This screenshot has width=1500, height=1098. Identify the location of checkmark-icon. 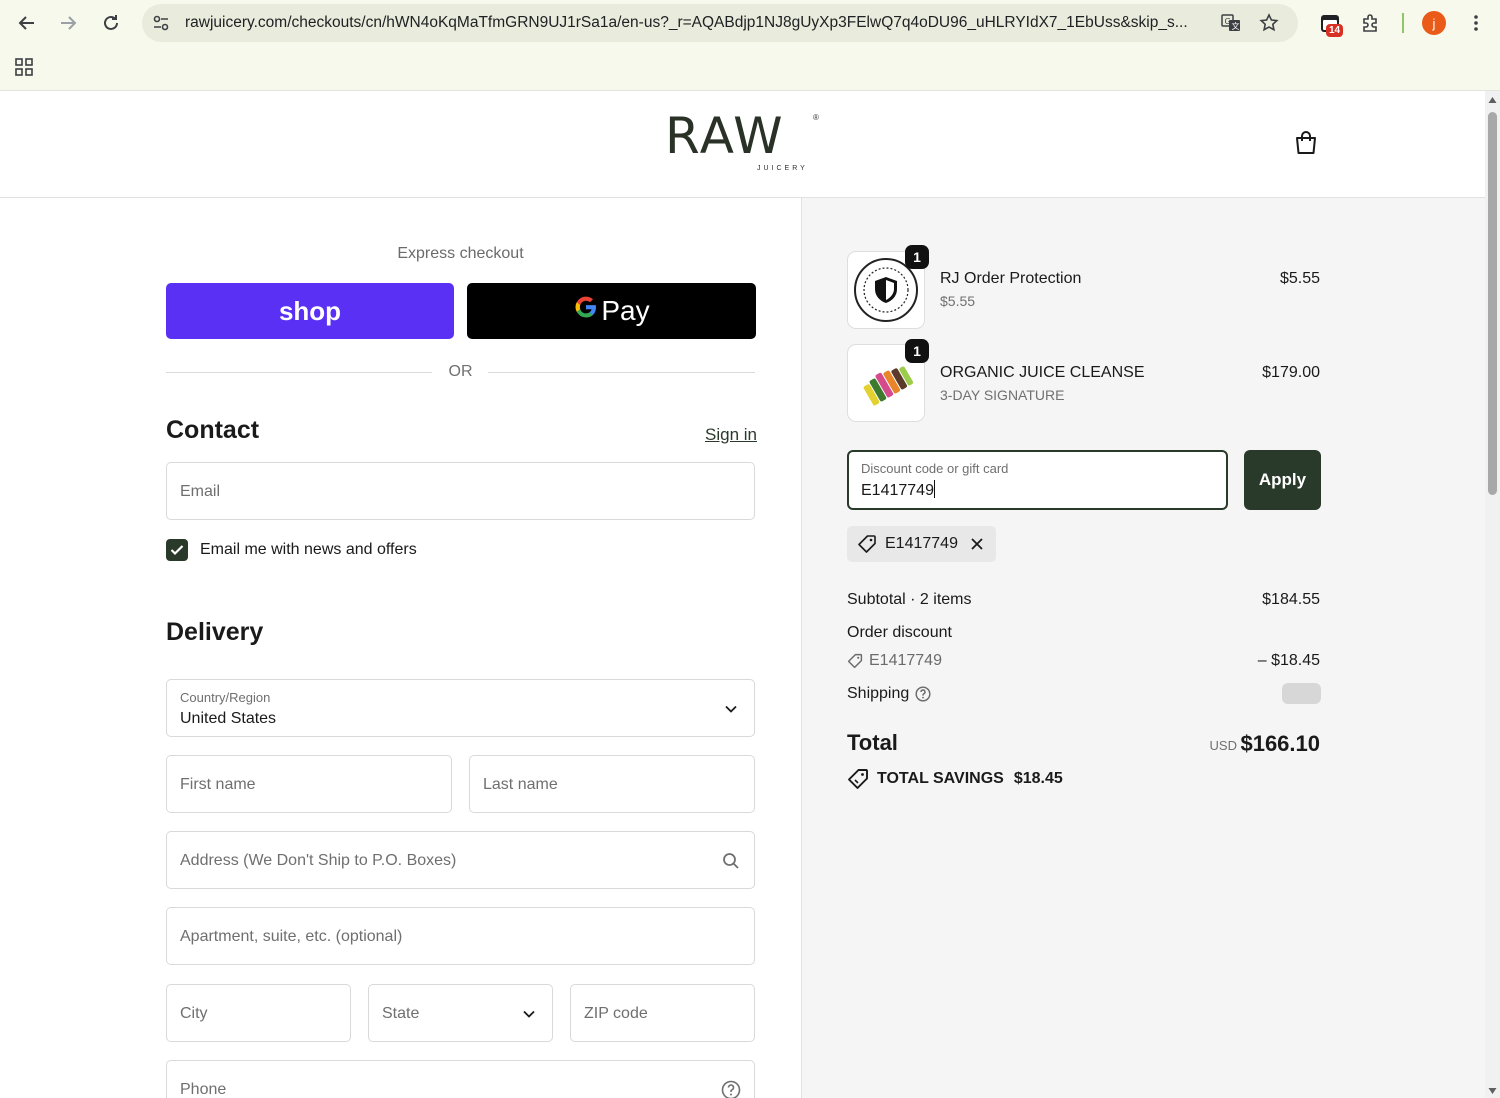
(177, 550).